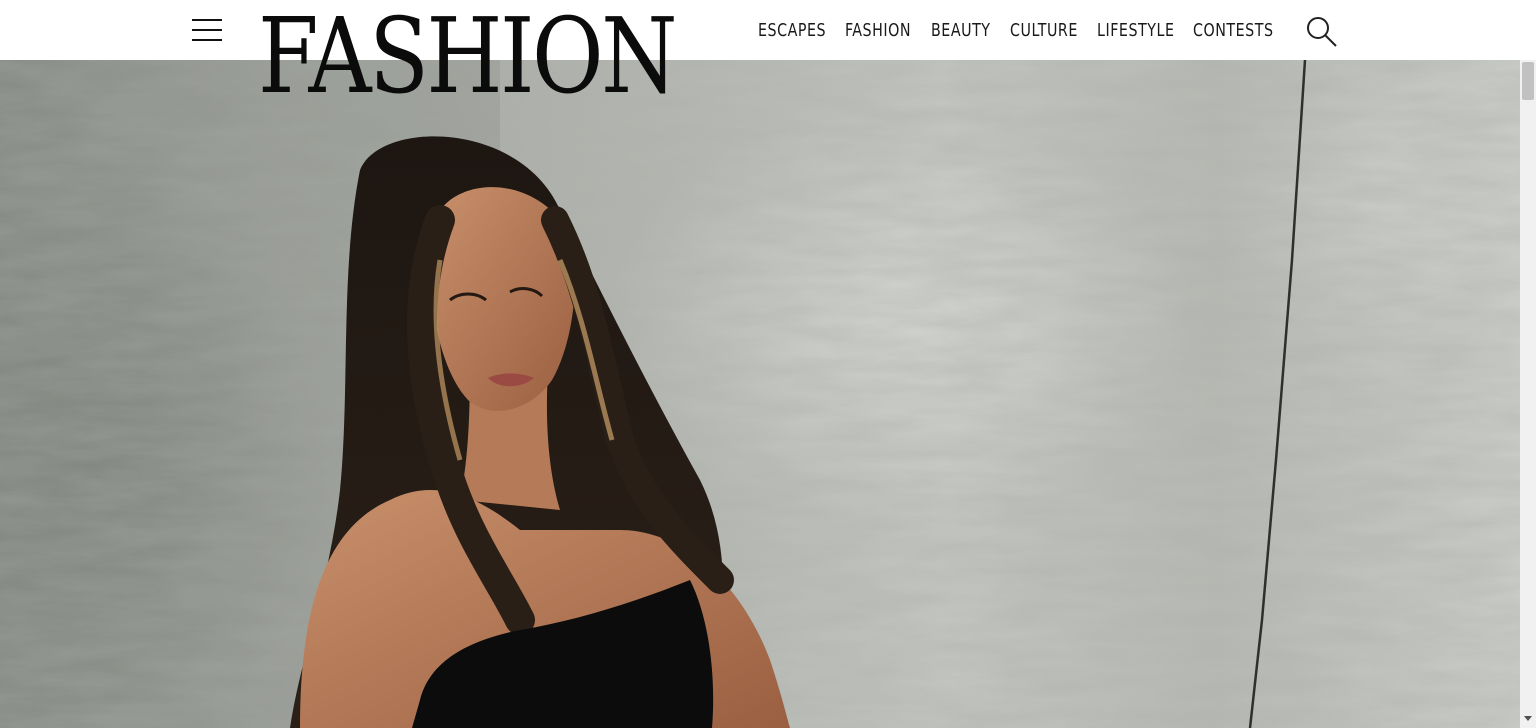  I want to click on page-scrollbar, so click(1528, 394).